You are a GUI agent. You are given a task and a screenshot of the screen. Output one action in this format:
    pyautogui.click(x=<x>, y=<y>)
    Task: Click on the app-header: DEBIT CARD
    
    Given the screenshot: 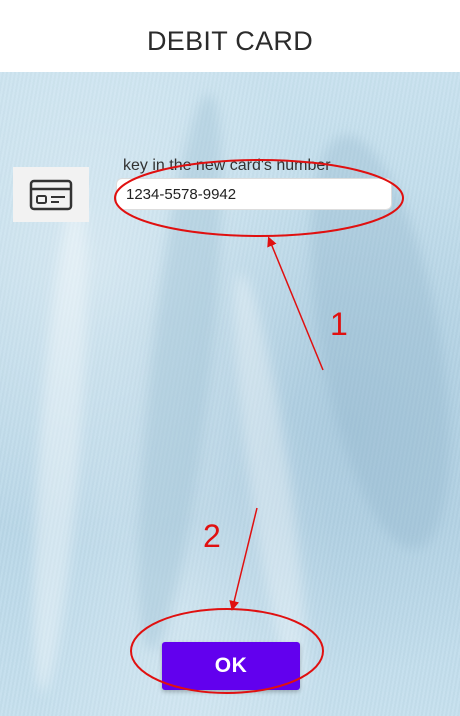 What is the action you would take?
    pyautogui.click(x=230, y=36)
    